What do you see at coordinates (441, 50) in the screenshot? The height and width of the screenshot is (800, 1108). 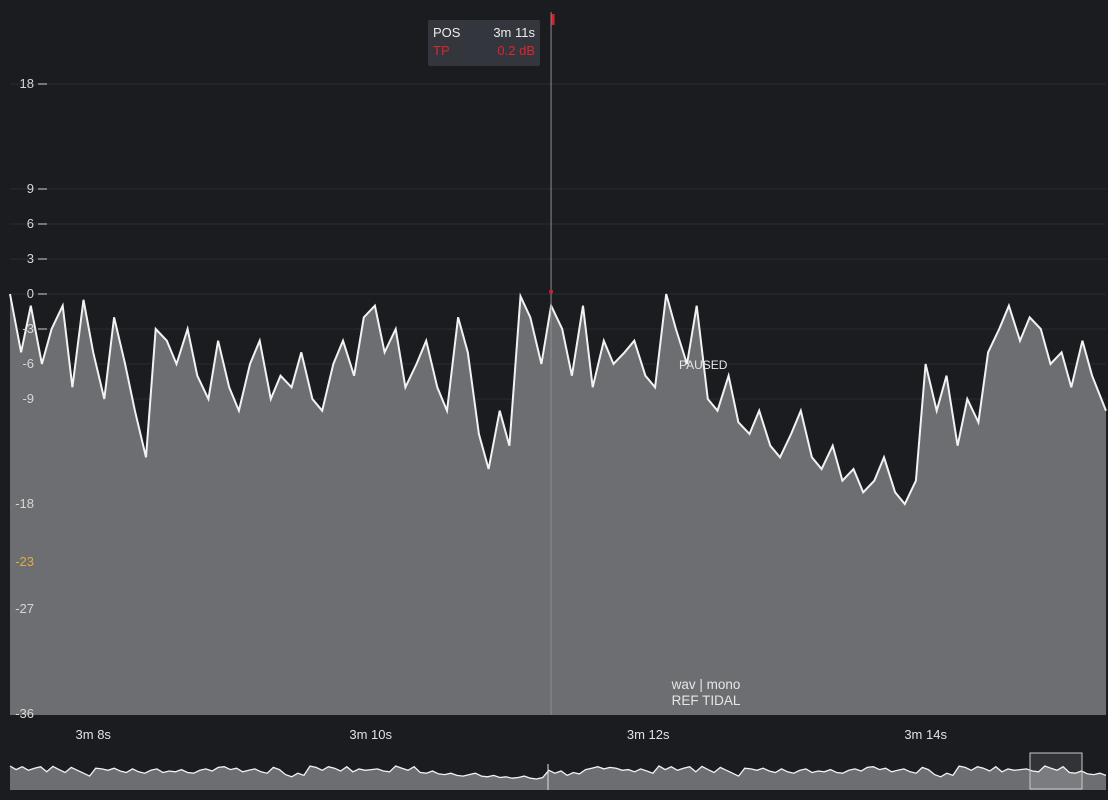 I see `true-peak-label: TP` at bounding box center [441, 50].